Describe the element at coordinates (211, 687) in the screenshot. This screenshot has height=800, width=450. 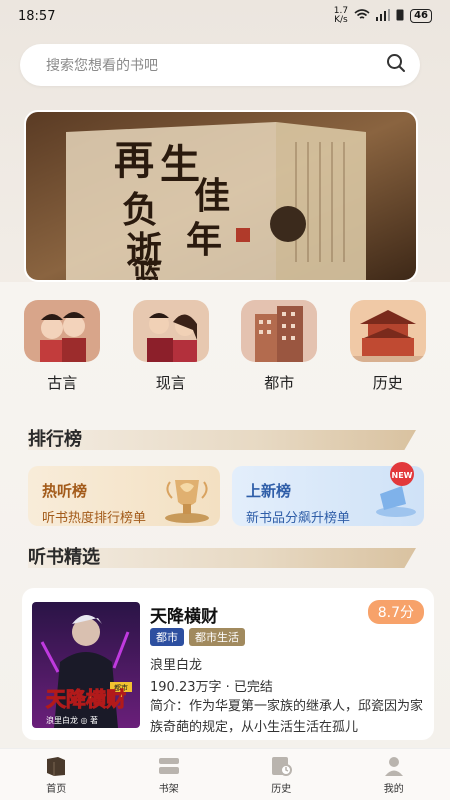
I see `book-meta: 190.23万字 · 已完结` at that location.